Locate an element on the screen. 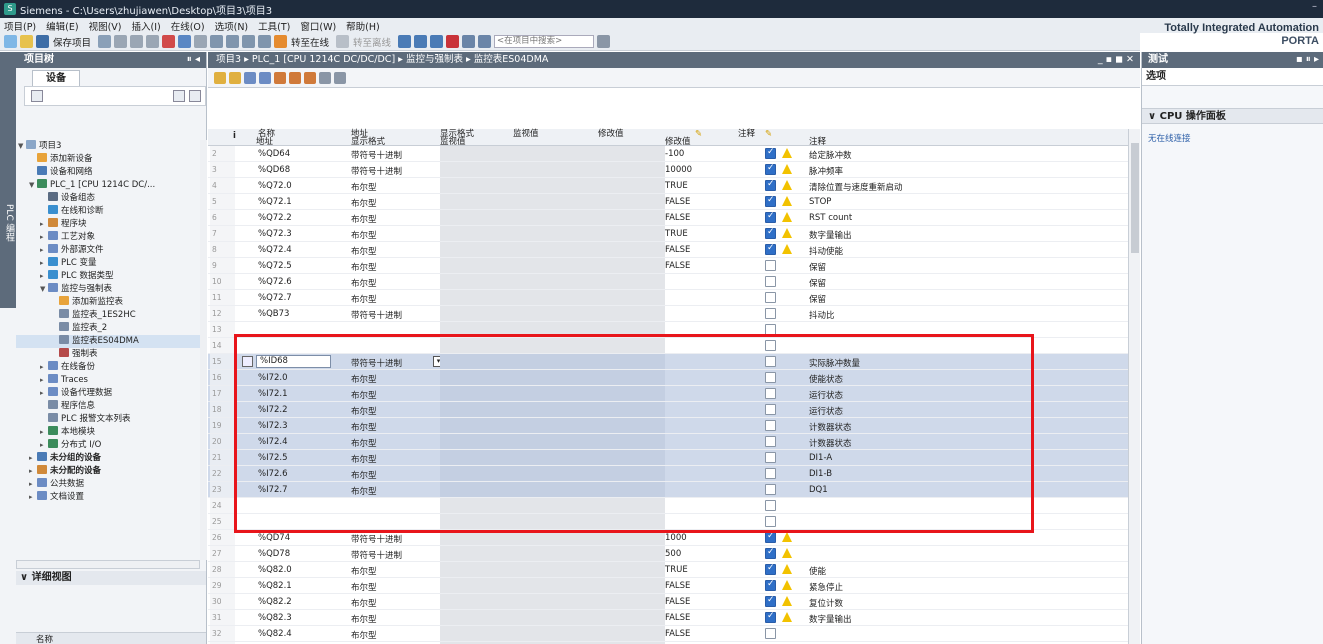 The image size is (1323, 644). comment-cell: 运行状态 is located at coordinates (826, 411).